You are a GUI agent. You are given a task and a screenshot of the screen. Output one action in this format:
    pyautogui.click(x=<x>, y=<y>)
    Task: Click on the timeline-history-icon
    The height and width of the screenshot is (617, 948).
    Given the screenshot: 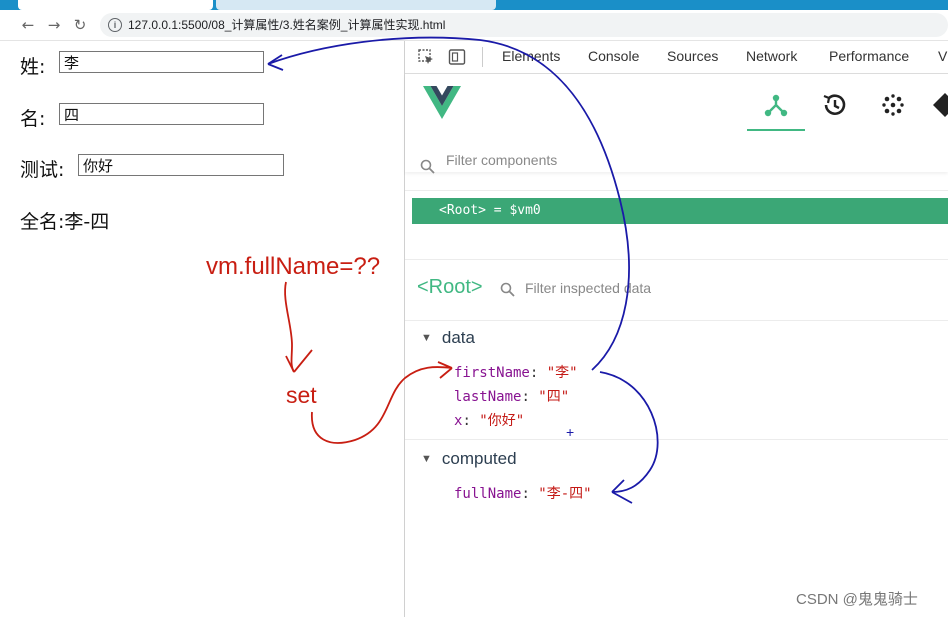 What is the action you would take?
    pyautogui.click(x=835, y=105)
    